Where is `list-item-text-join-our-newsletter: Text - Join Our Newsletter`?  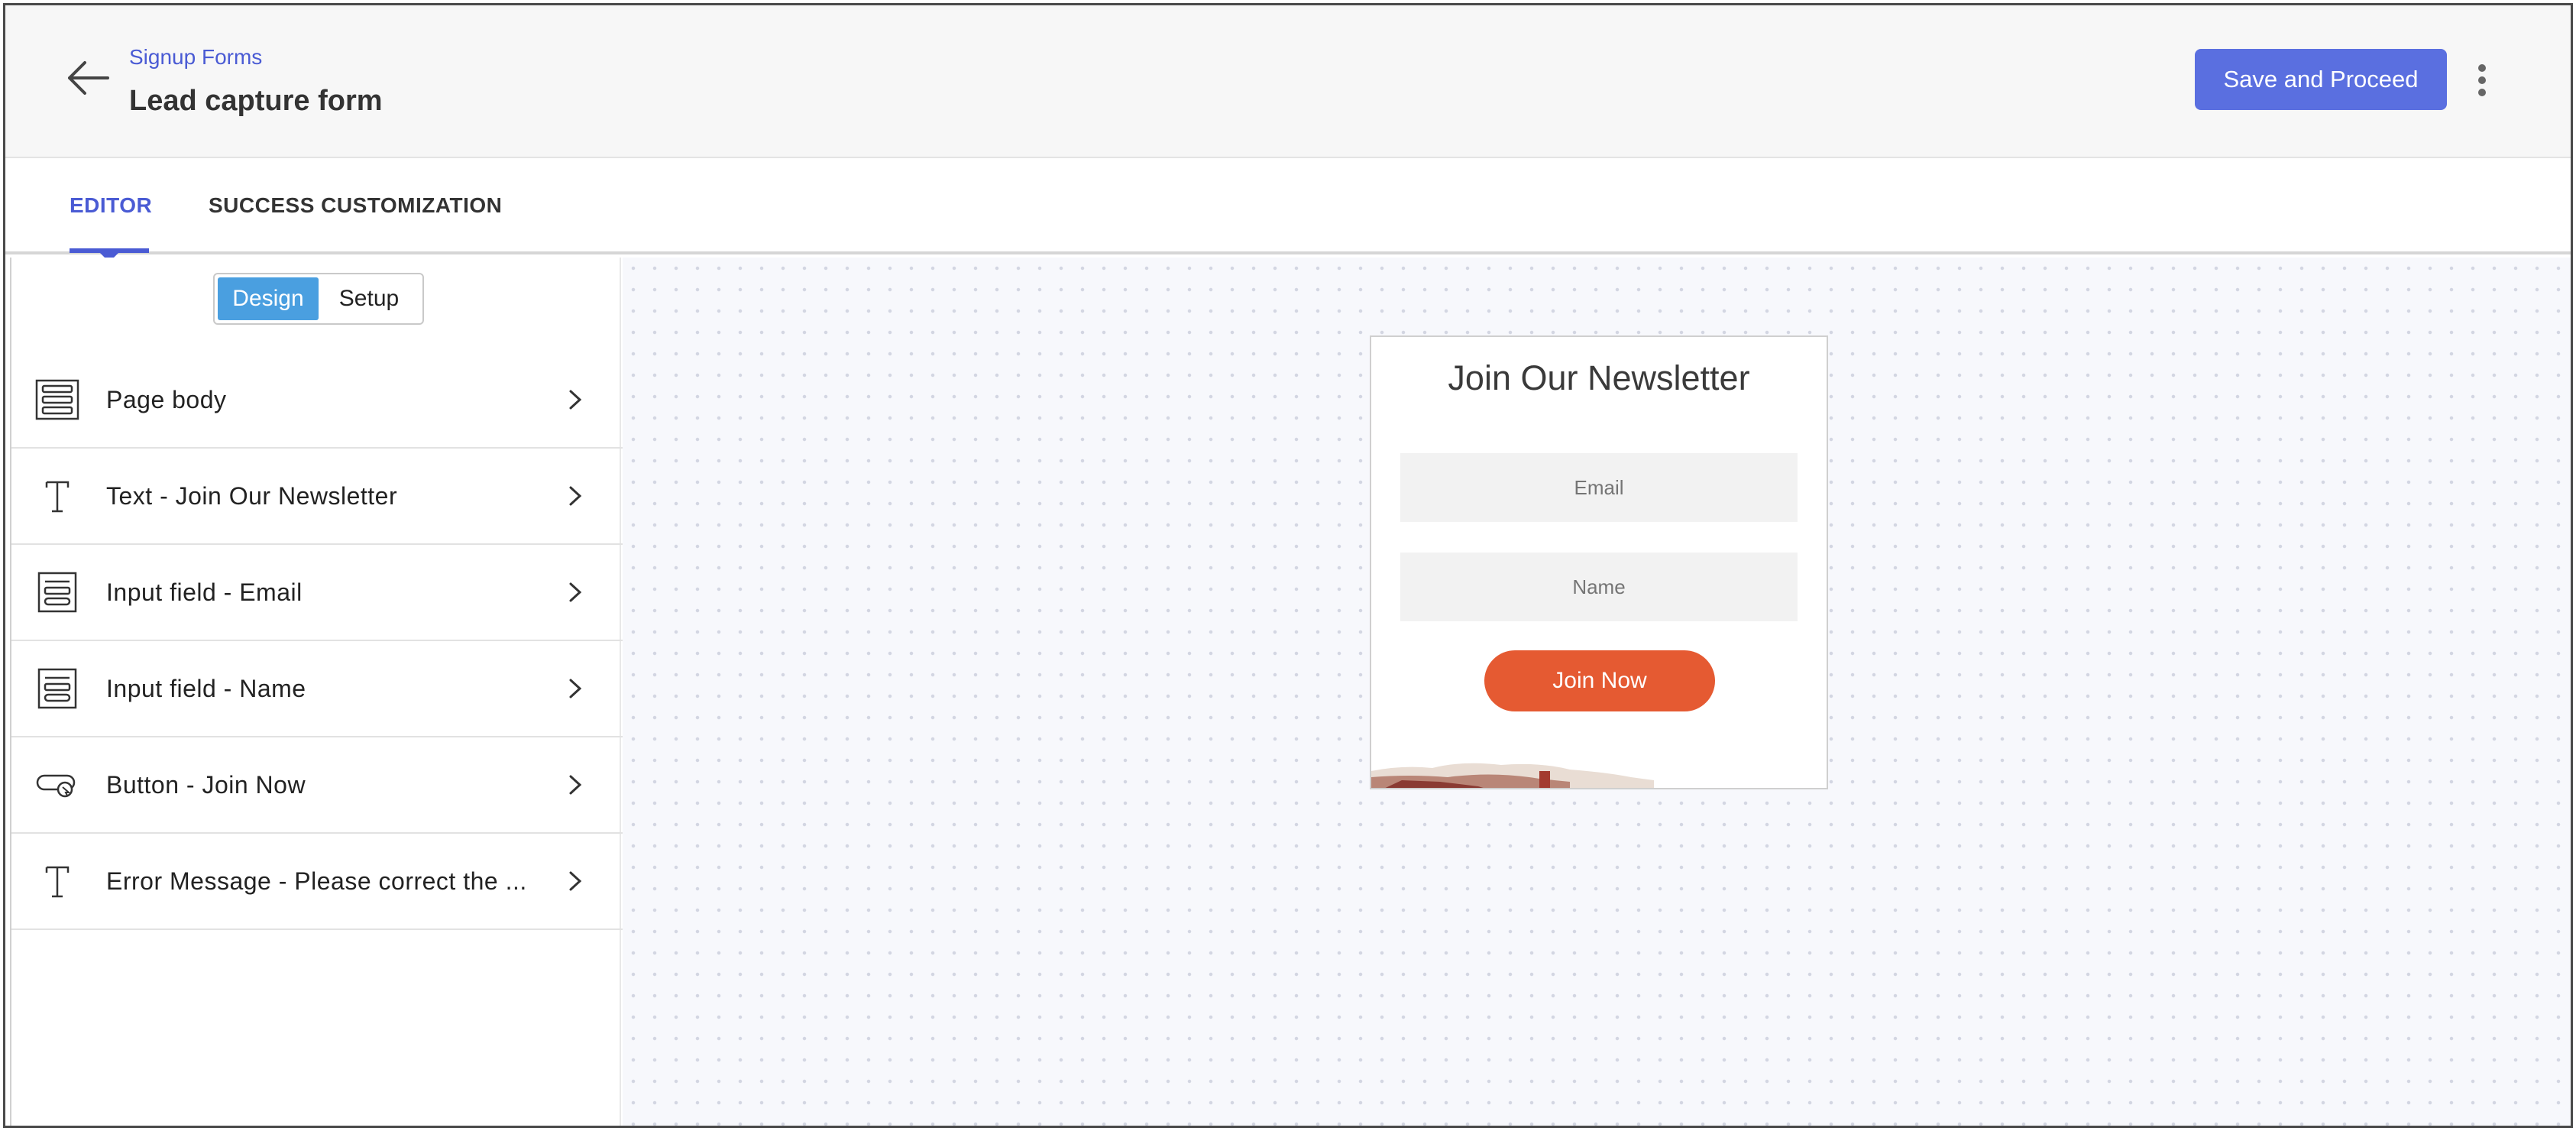
list-item-text-join-our-newsletter: Text - Join Our Newsletter is located at coordinates (317, 497).